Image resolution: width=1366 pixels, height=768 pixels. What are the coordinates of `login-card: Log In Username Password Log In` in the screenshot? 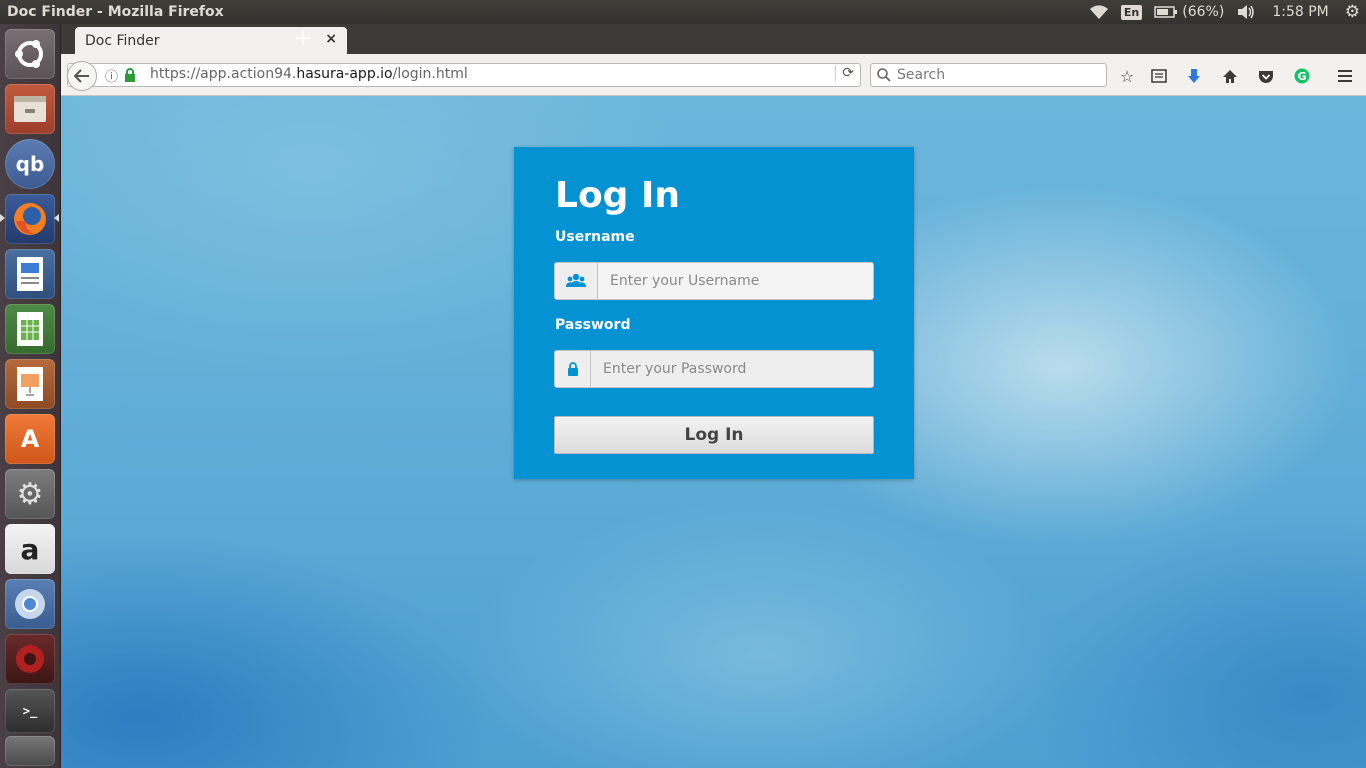 It's located at (714, 313).